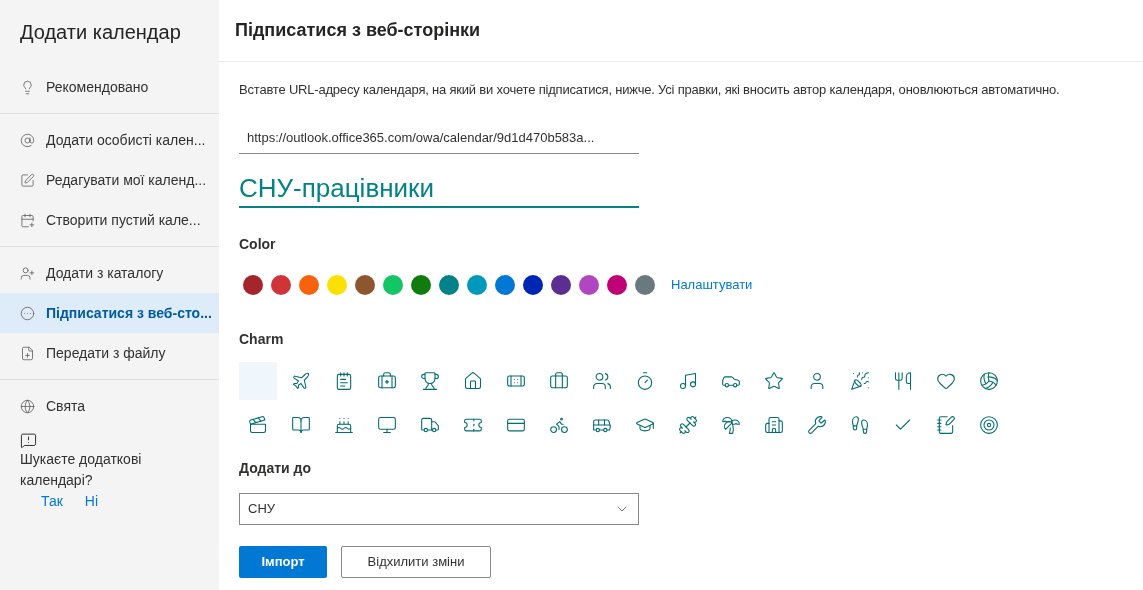 The image size is (1143, 590). I want to click on utensils-icon, so click(903, 380).